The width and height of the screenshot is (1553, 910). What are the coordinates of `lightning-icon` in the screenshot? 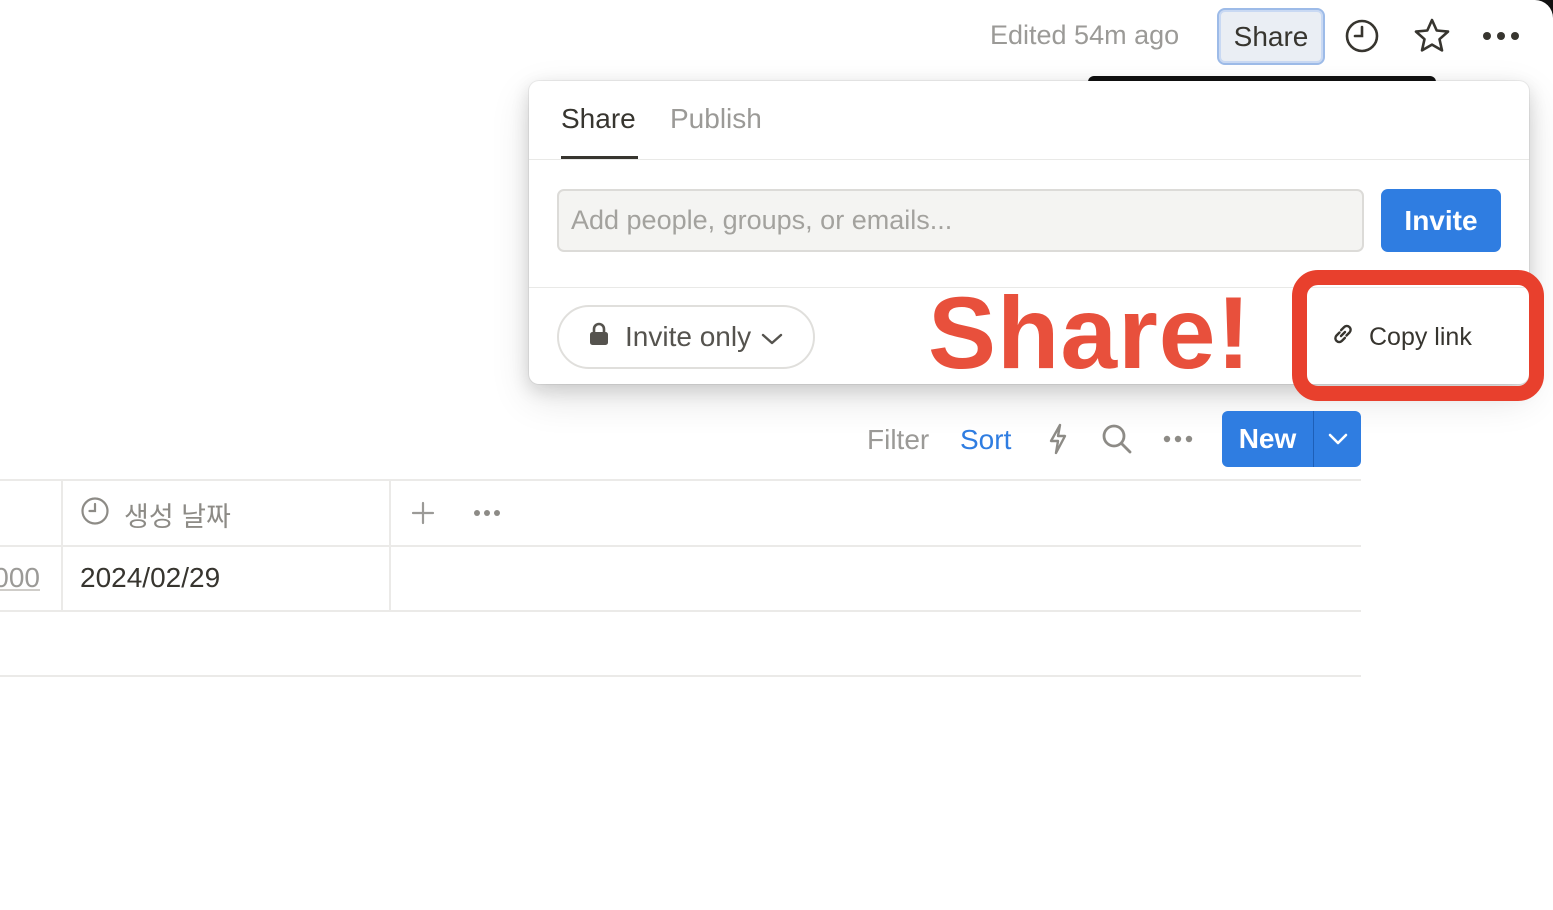 It's located at (1058, 439).